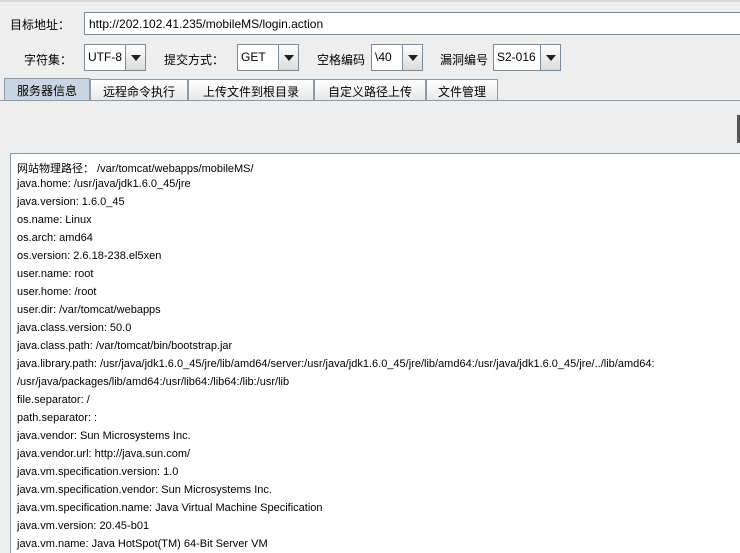  Describe the element at coordinates (54, 220) in the screenshot. I see `output-line: os.name: Linux` at that location.